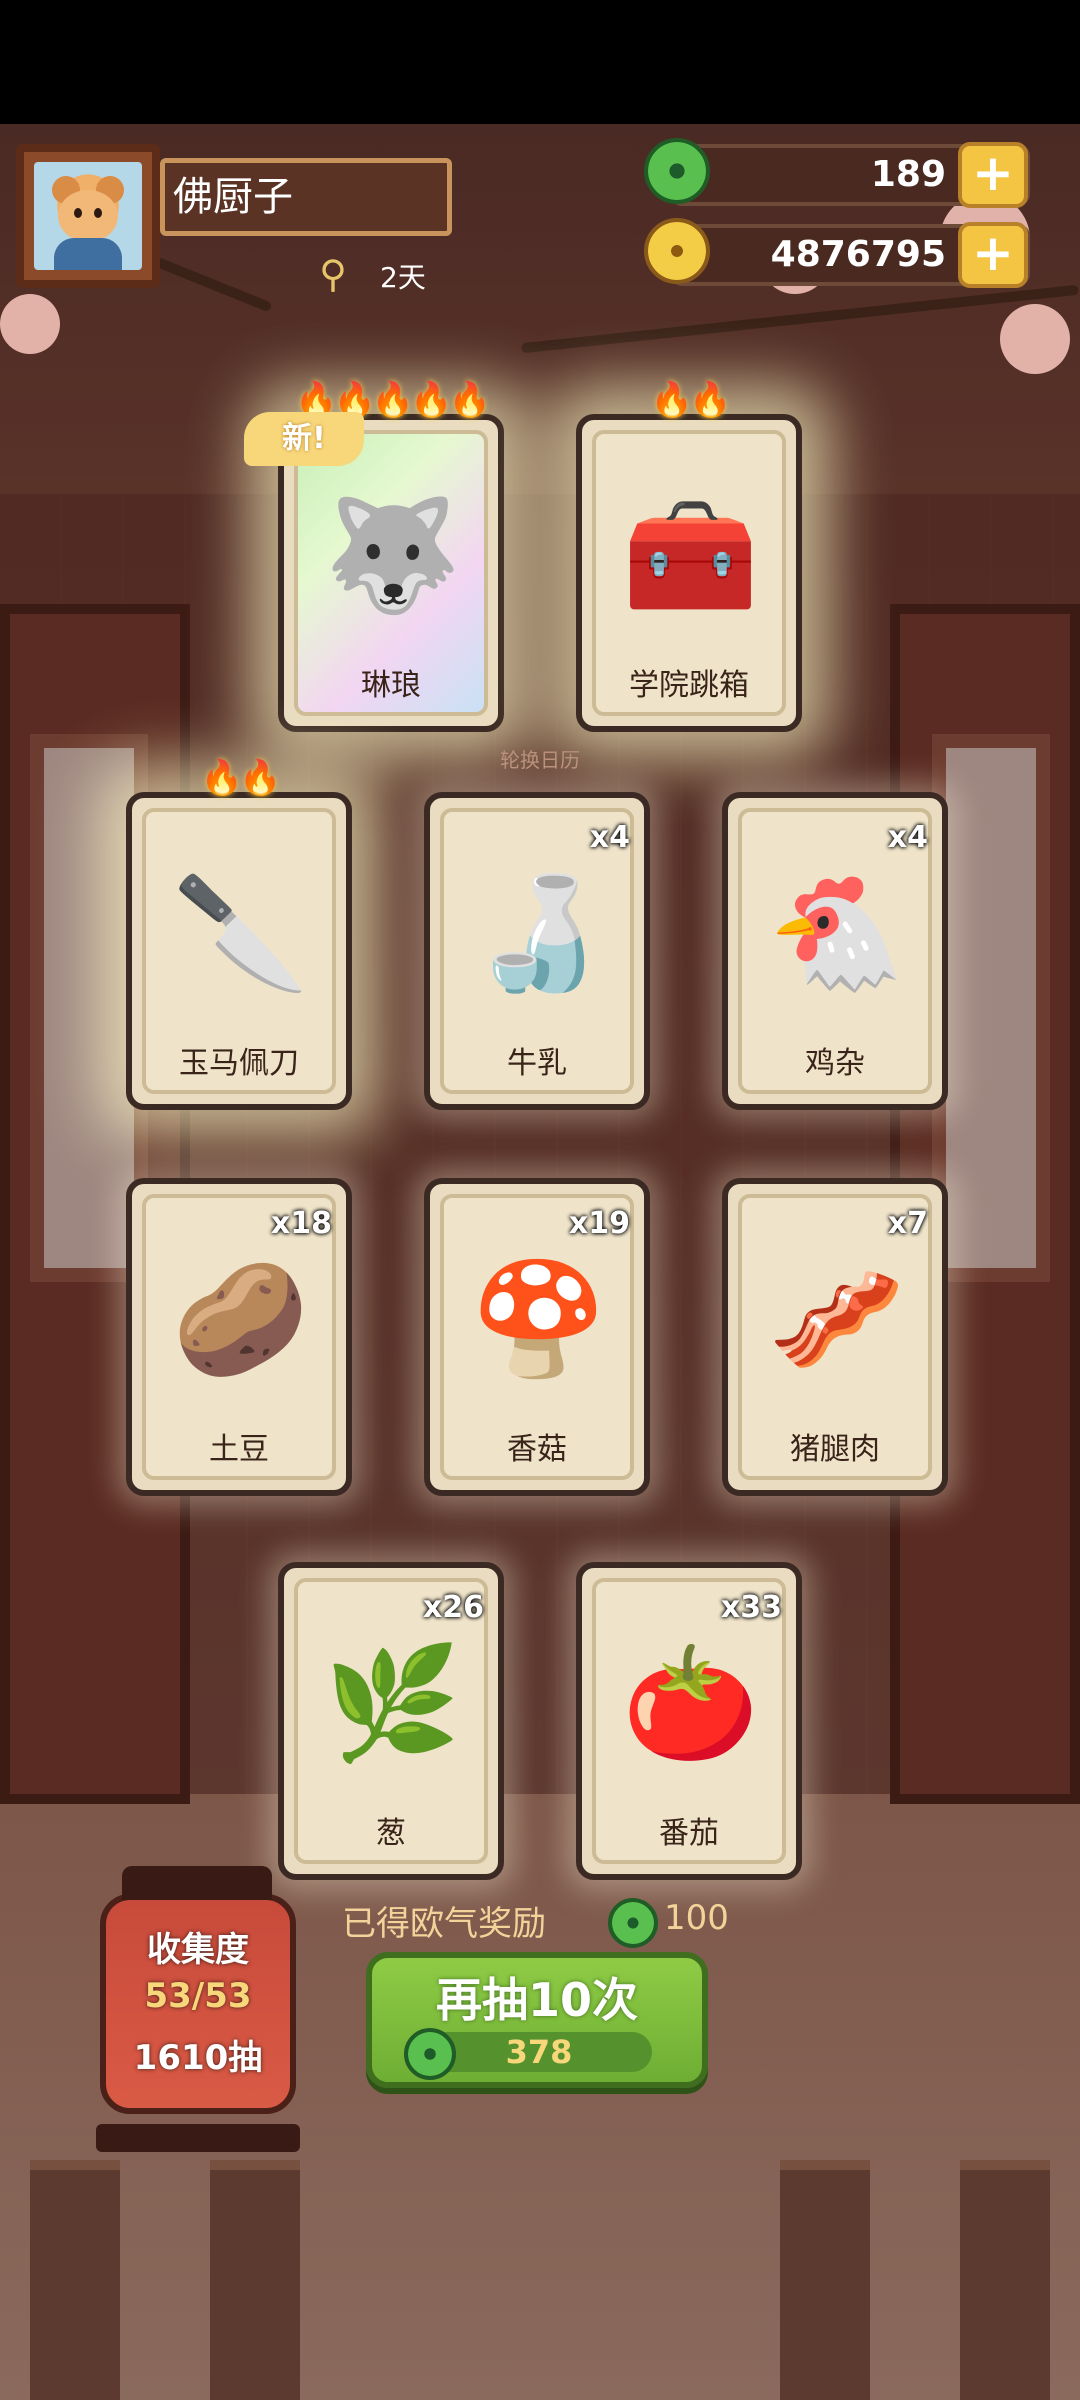 This screenshot has width=1080, height=2400. Describe the element at coordinates (391, 1833) in the screenshot. I see `card-label: 葱` at that location.